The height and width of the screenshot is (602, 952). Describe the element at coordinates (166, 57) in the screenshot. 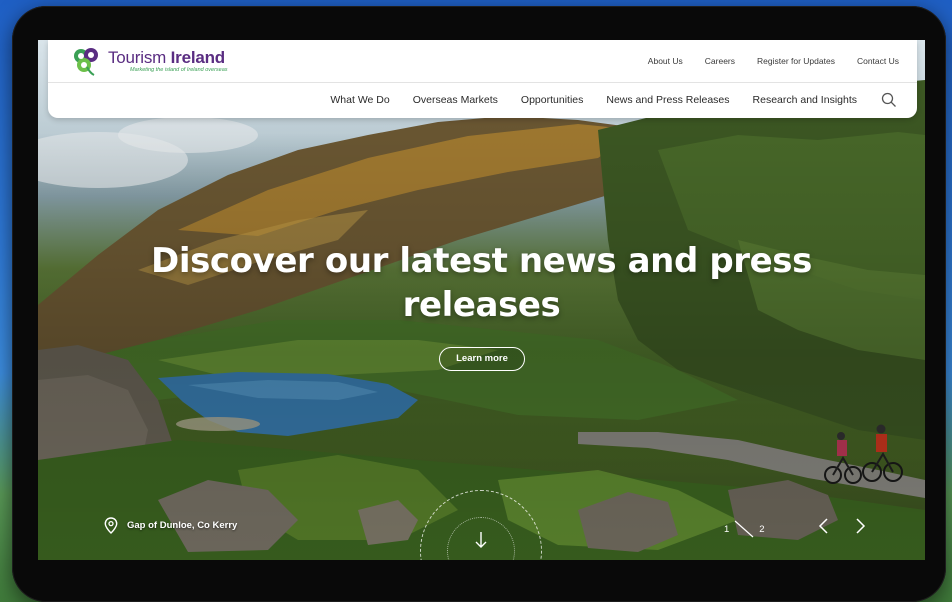

I see `brand-name: Tourism Ireland` at that location.